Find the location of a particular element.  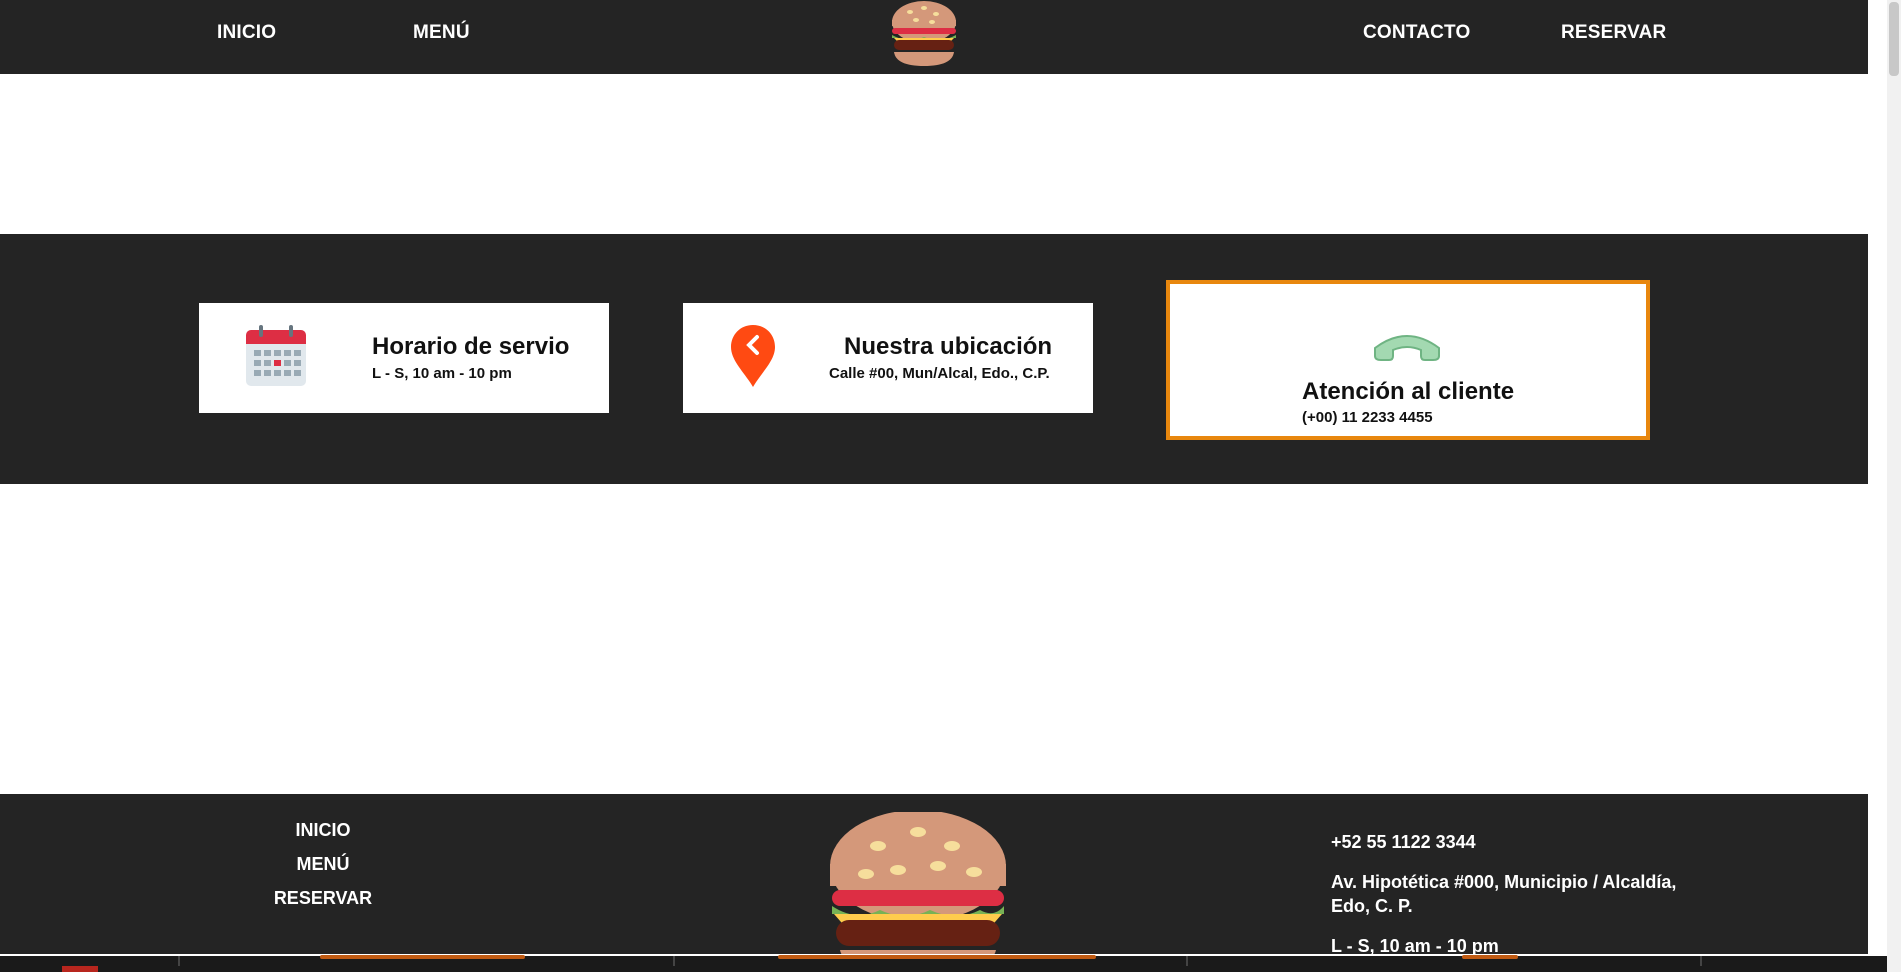

scrollbar-thumb is located at coordinates (1894, 39).